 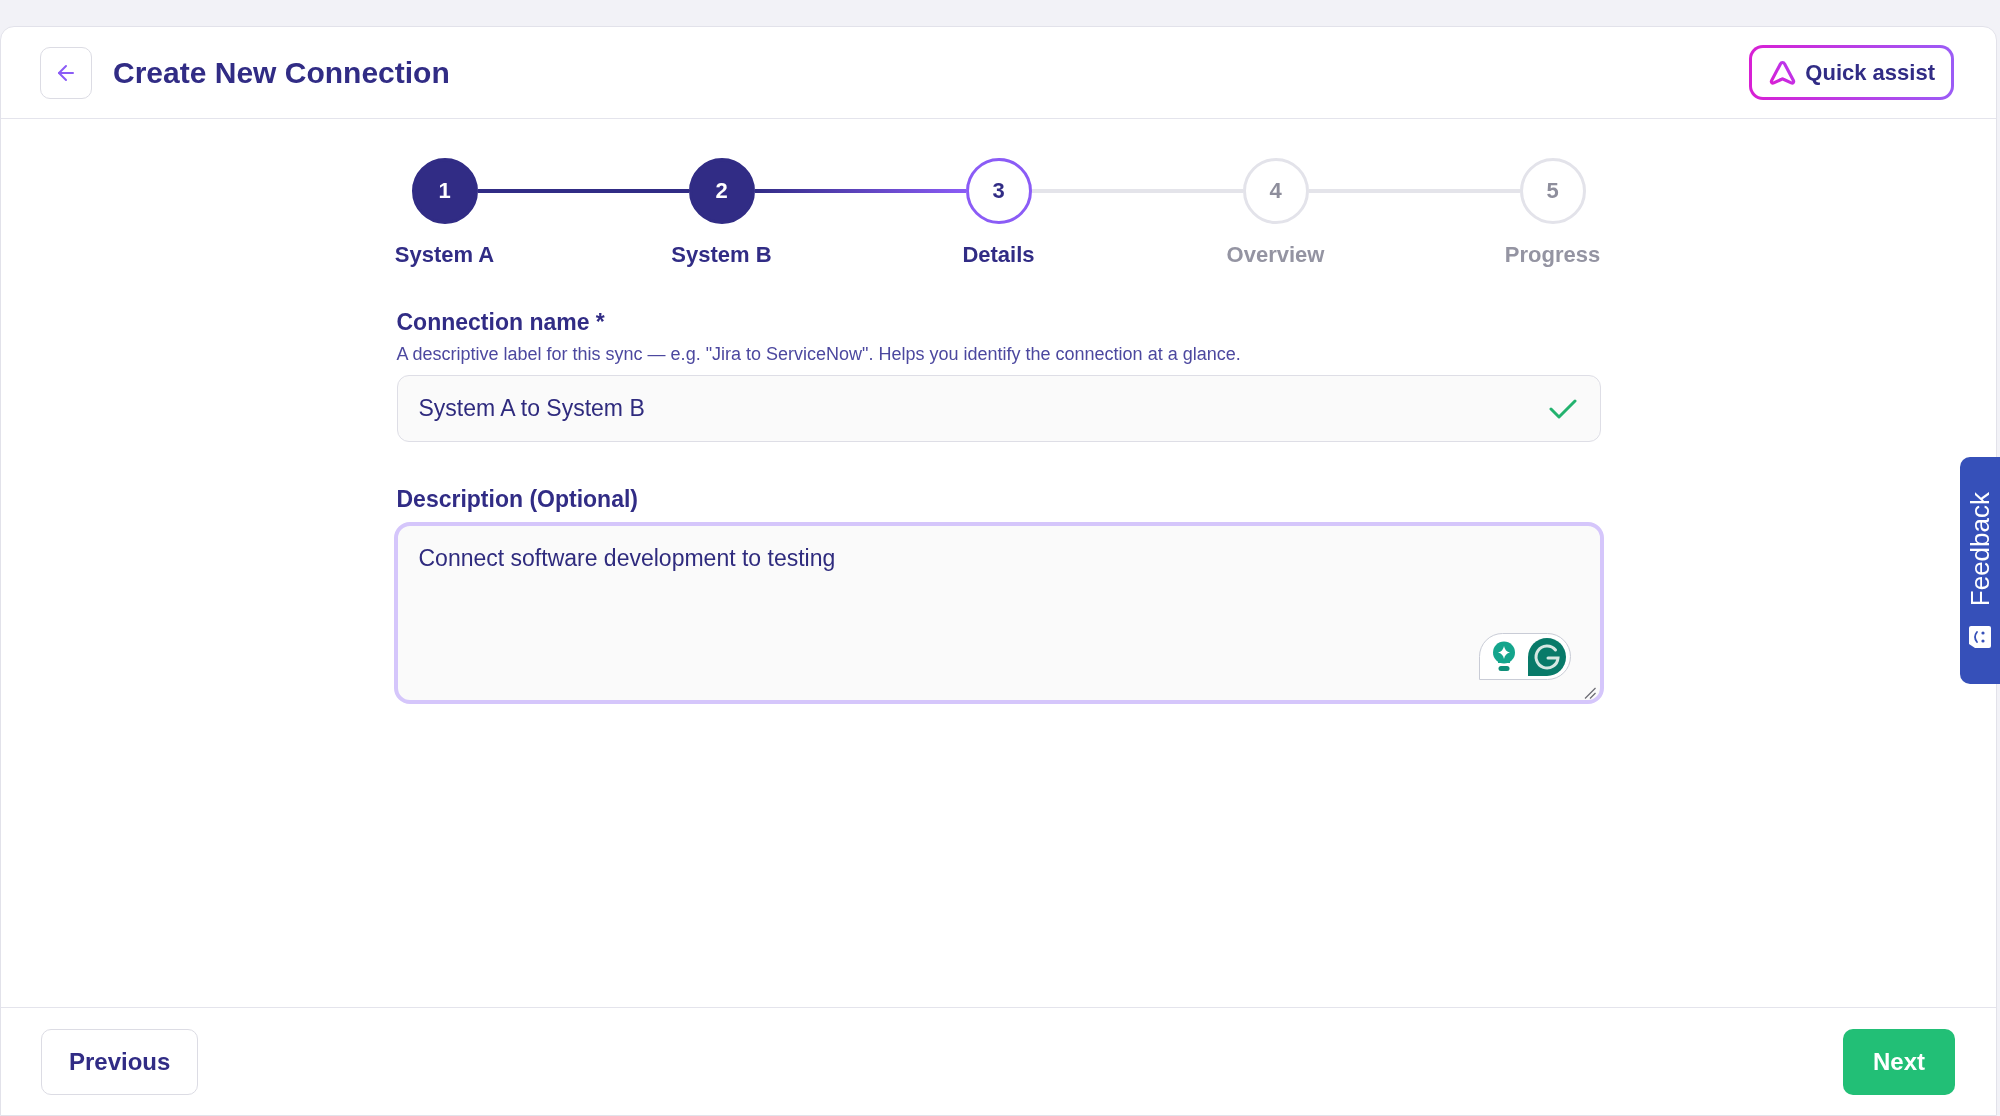 What do you see at coordinates (444, 191) in the screenshot?
I see `step-indicator: 1` at bounding box center [444, 191].